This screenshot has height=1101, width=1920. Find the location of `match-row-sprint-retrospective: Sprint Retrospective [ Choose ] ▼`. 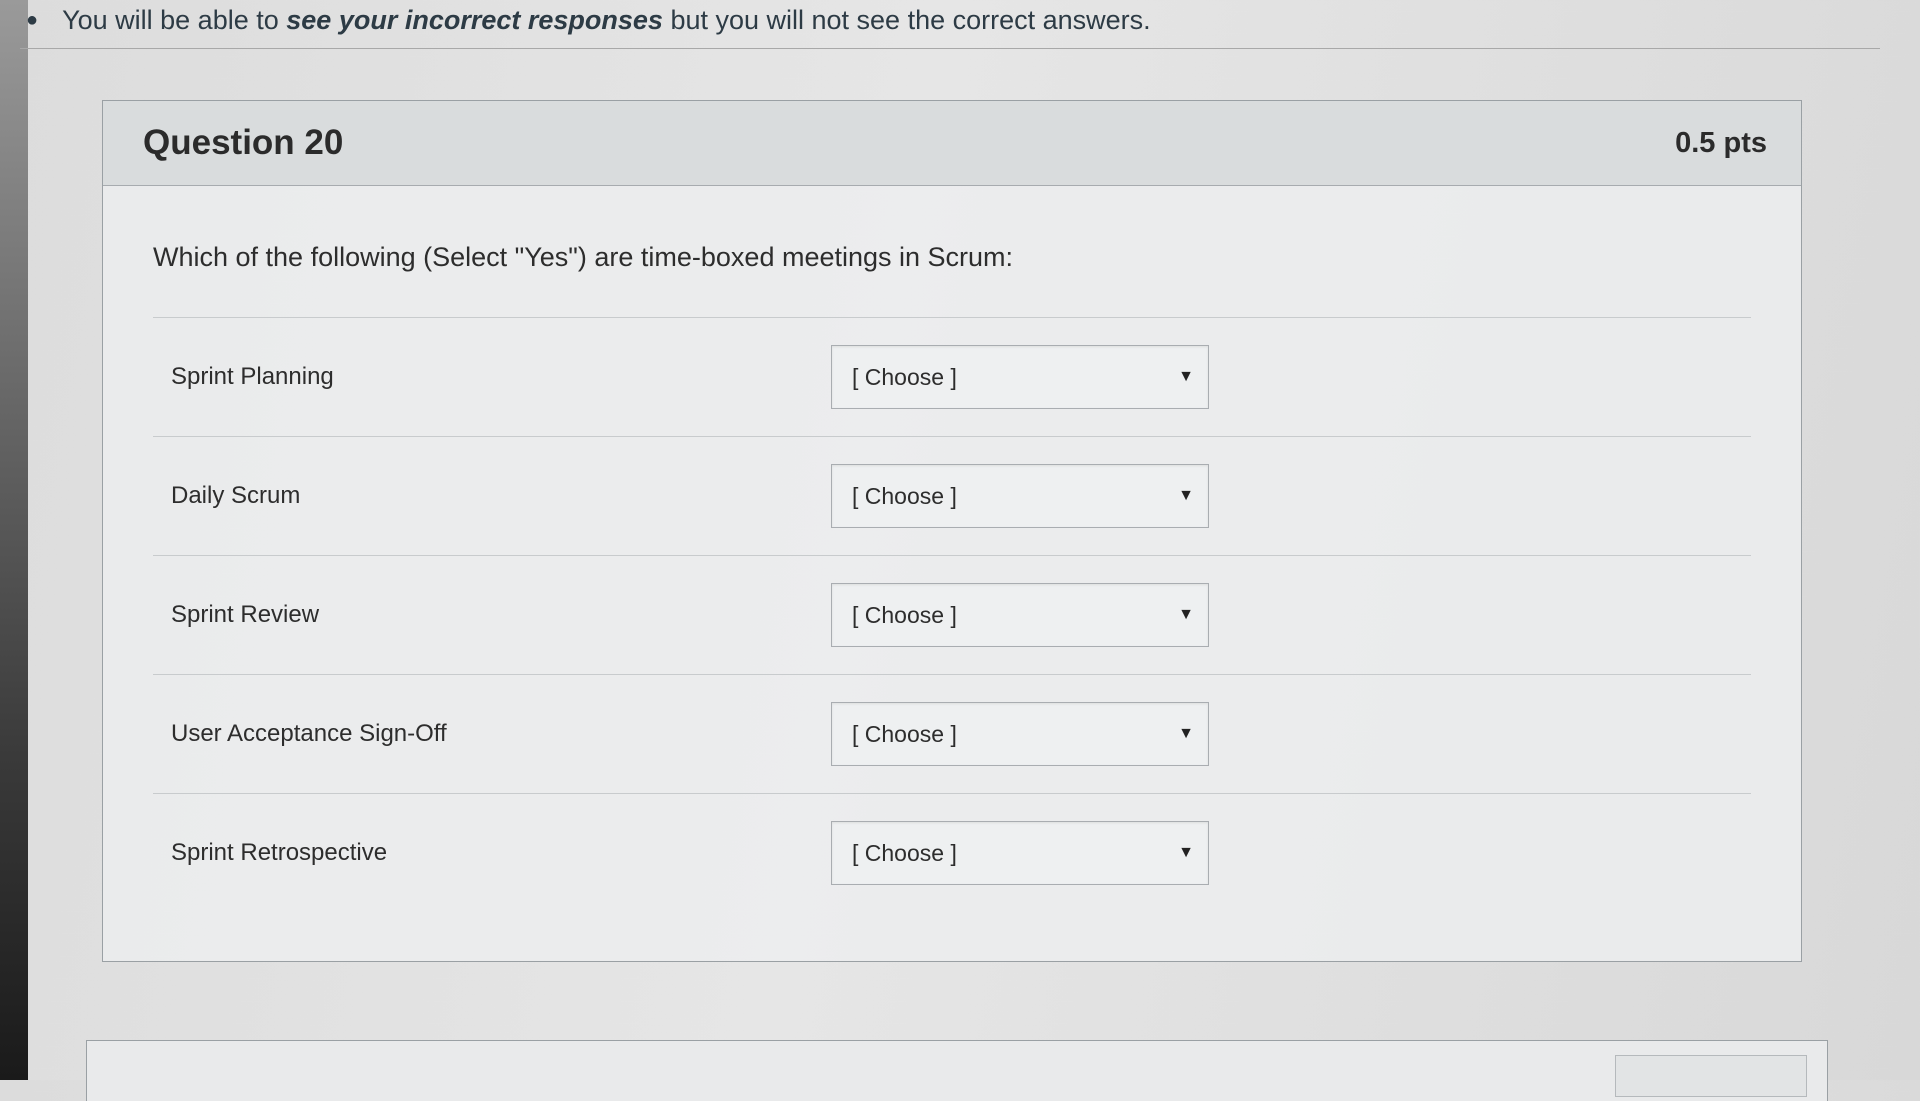

match-row-sprint-retrospective: Sprint Retrospective [ Choose ] ▼ is located at coordinates (952, 853).